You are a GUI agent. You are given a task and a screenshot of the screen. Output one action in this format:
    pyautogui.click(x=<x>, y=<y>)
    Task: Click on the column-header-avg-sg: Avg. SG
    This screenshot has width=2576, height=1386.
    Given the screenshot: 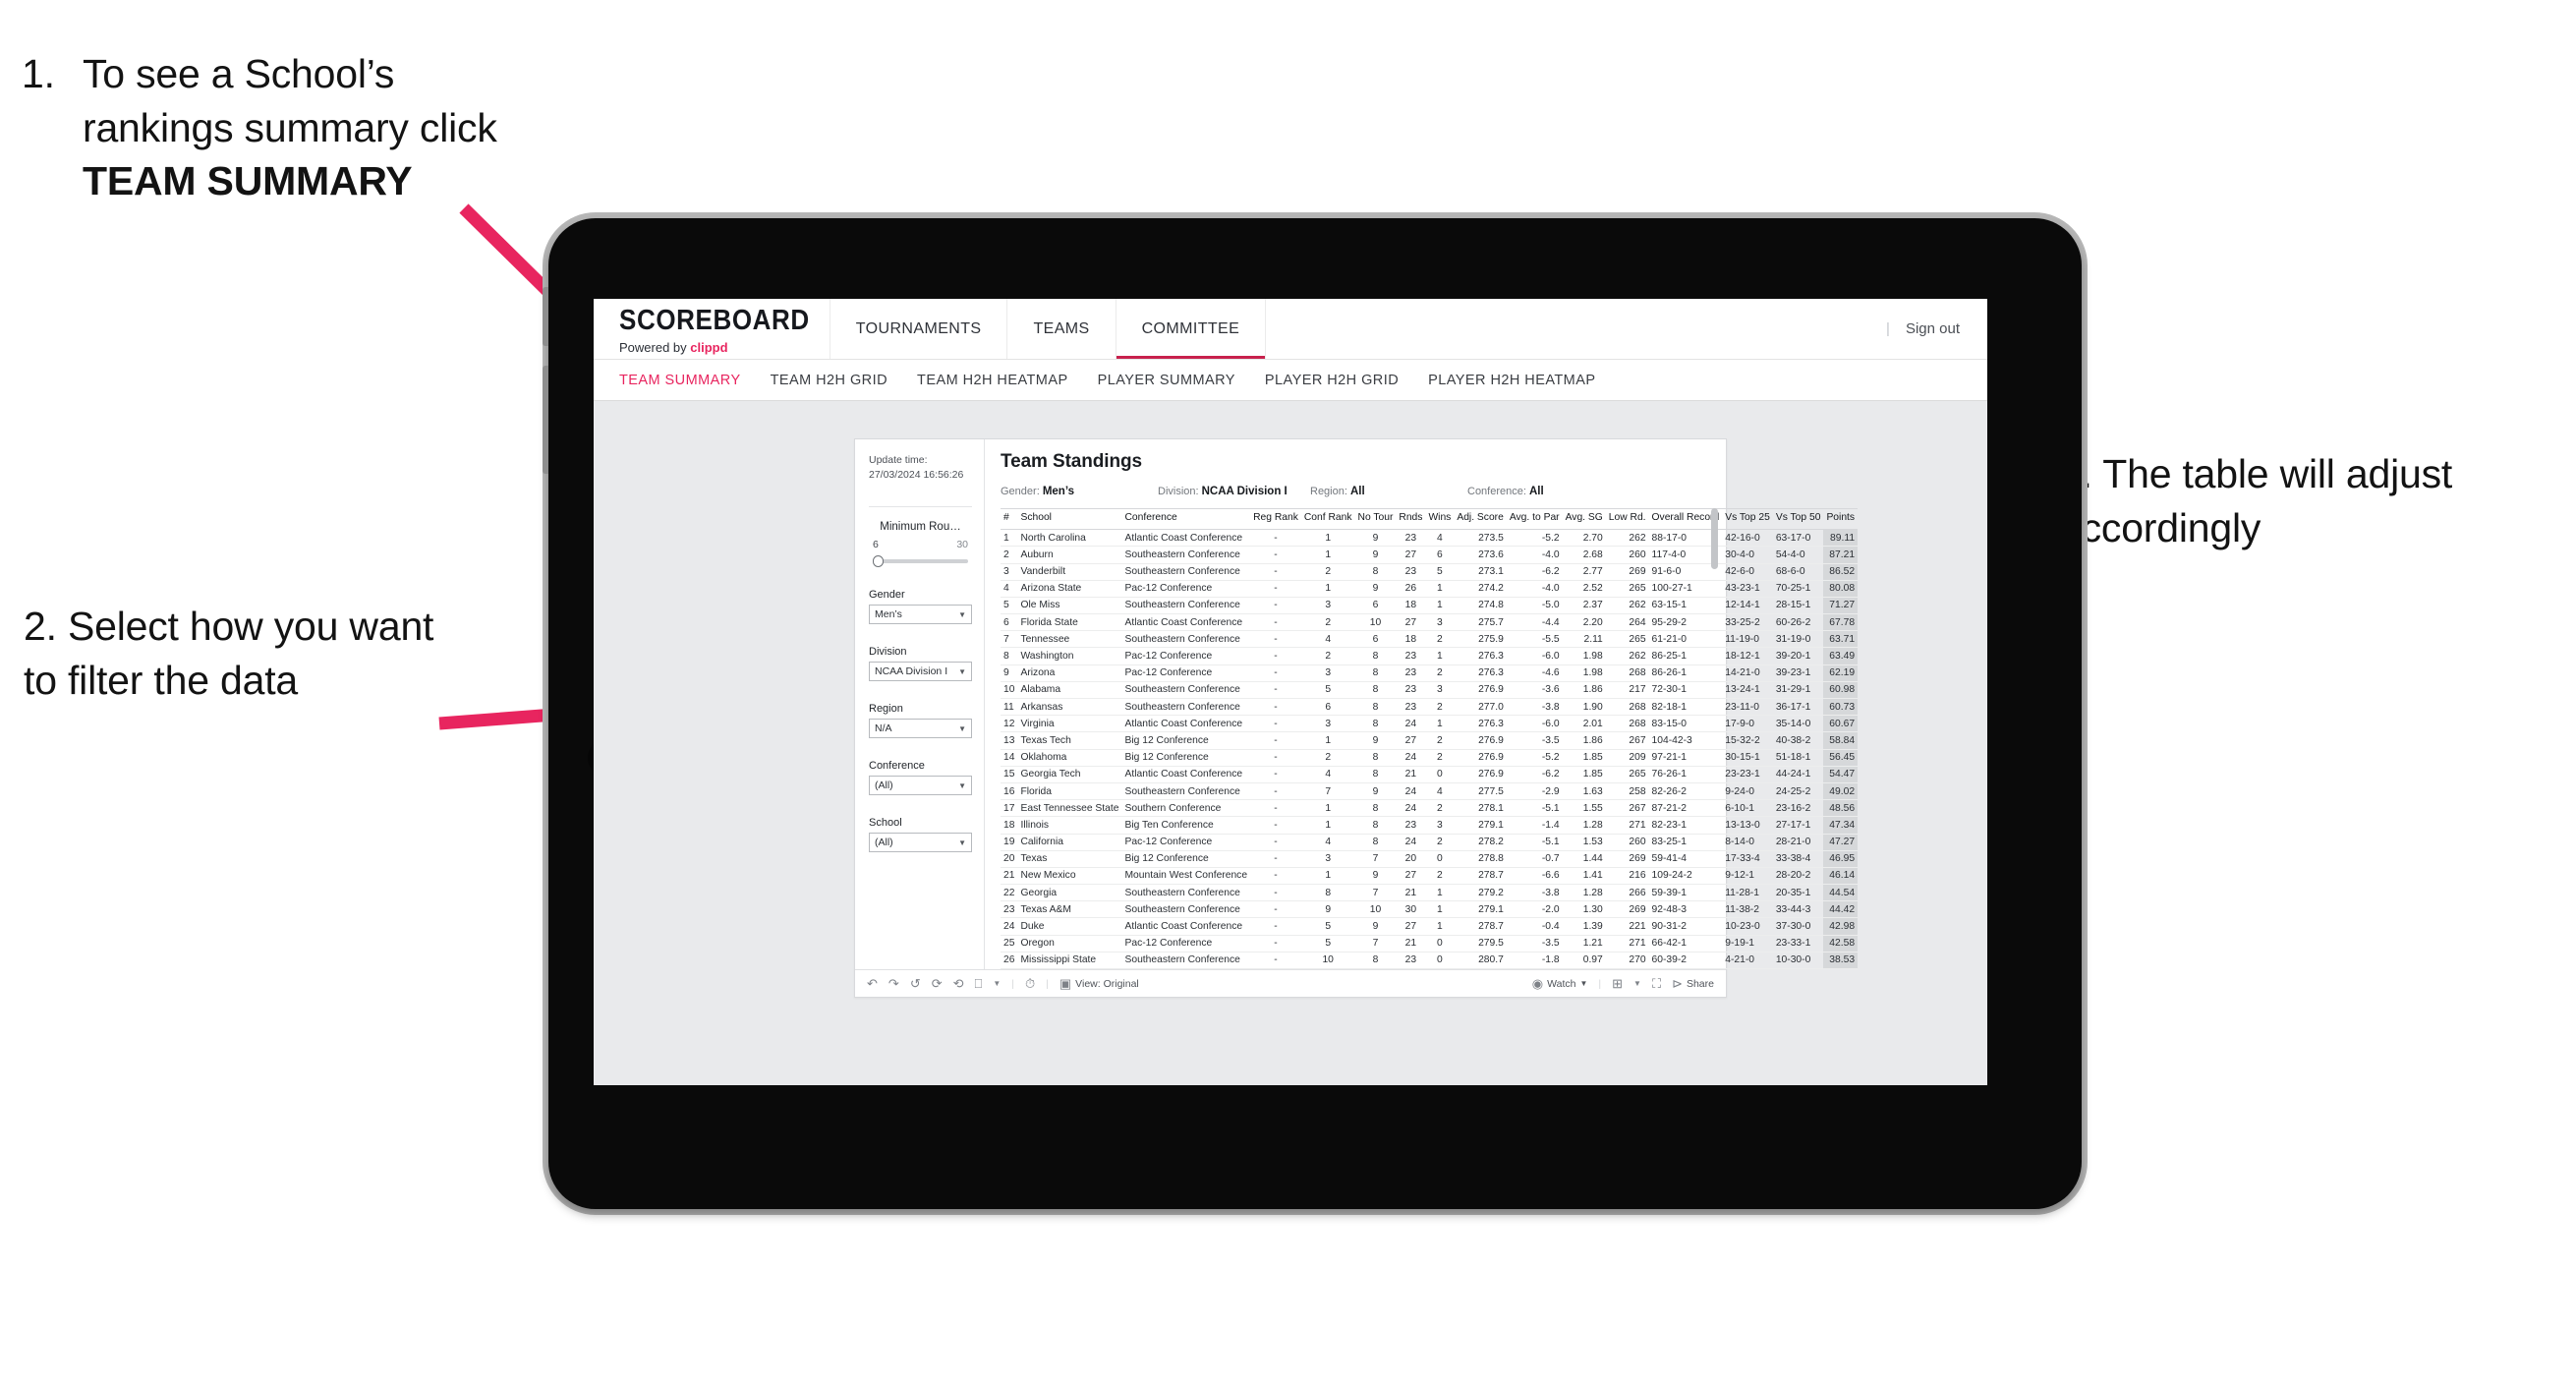 What is the action you would take?
    pyautogui.click(x=1584, y=519)
    